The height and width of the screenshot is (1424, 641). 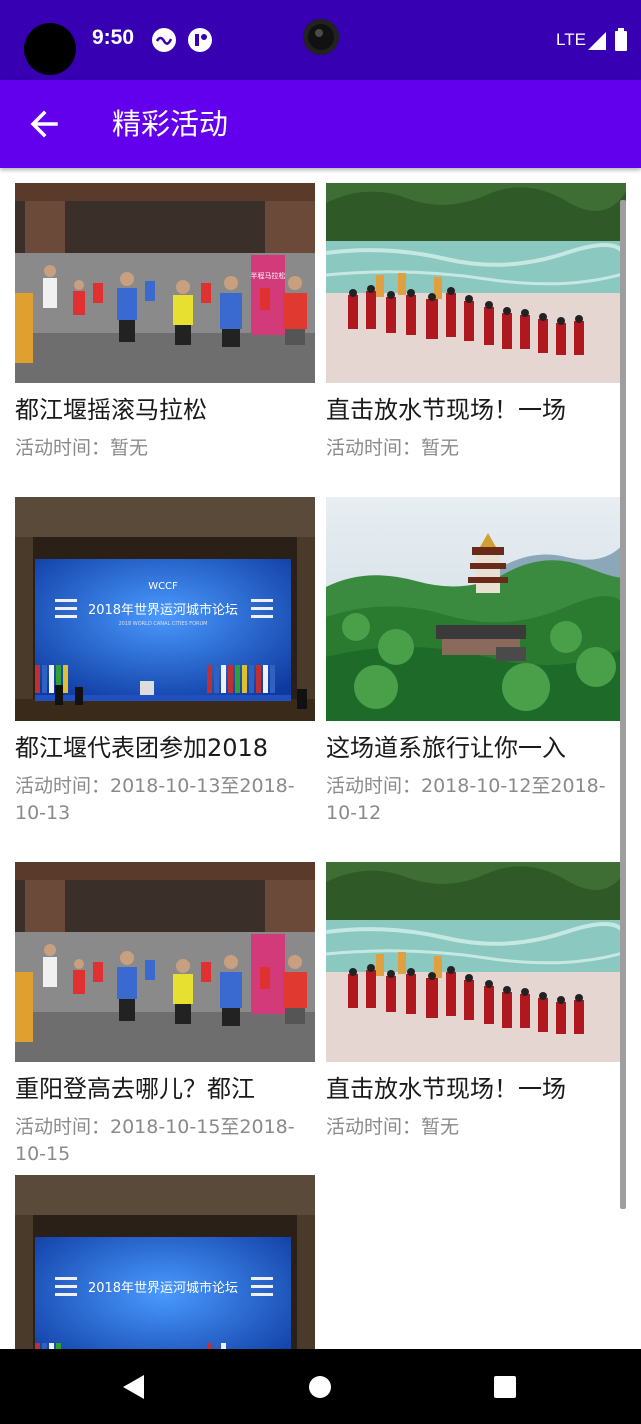 I want to click on activity-image-forum-stage: 2018年世界运河城市论坛, so click(x=165, y=1262).